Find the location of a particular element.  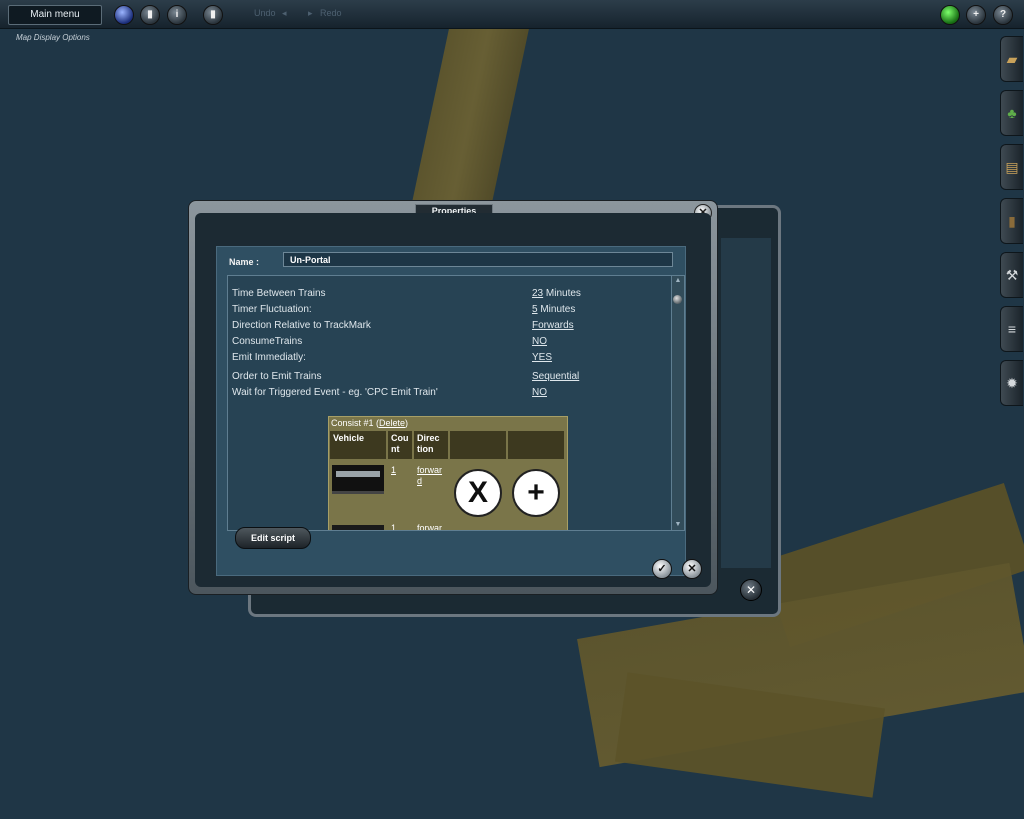

header-direction: Direc tion is located at coordinates (431, 445).